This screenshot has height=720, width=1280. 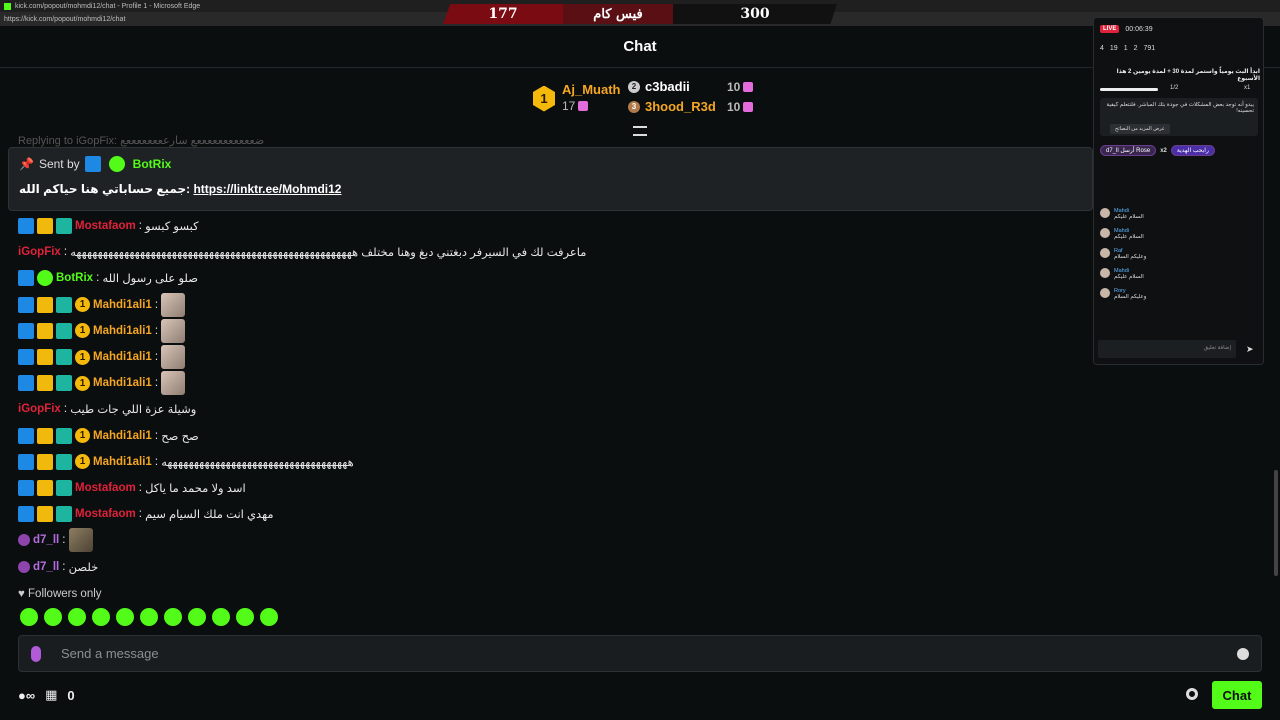 I want to click on chat-title: Chat, so click(x=640, y=46).